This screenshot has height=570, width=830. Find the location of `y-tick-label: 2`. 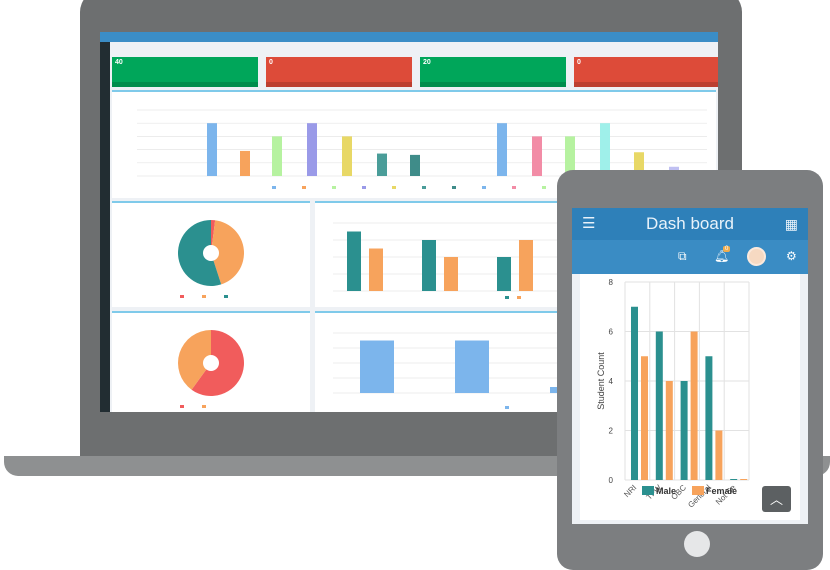

y-tick-label: 2 is located at coordinates (611, 431).